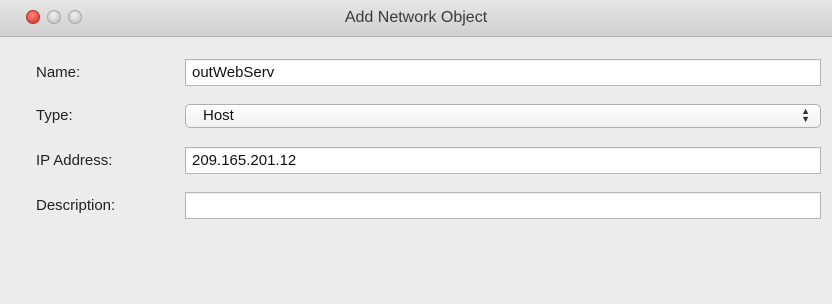 The width and height of the screenshot is (832, 304). I want to click on name-label: Name:, so click(58, 72).